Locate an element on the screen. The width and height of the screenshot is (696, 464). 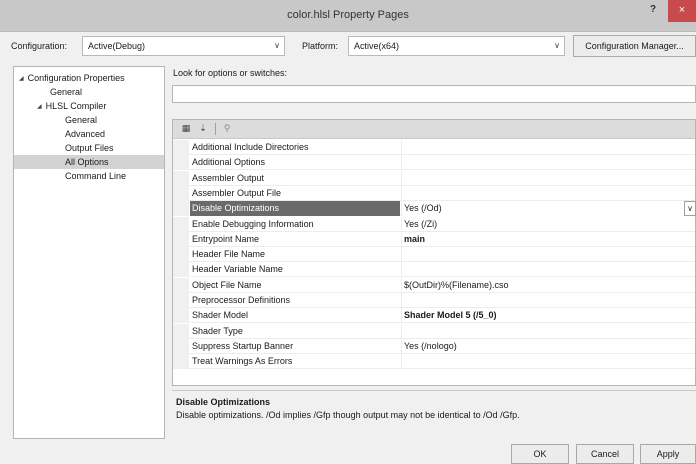
property-row: Shader Model Shader Model 5 (/5_0) is located at coordinates (434, 316).